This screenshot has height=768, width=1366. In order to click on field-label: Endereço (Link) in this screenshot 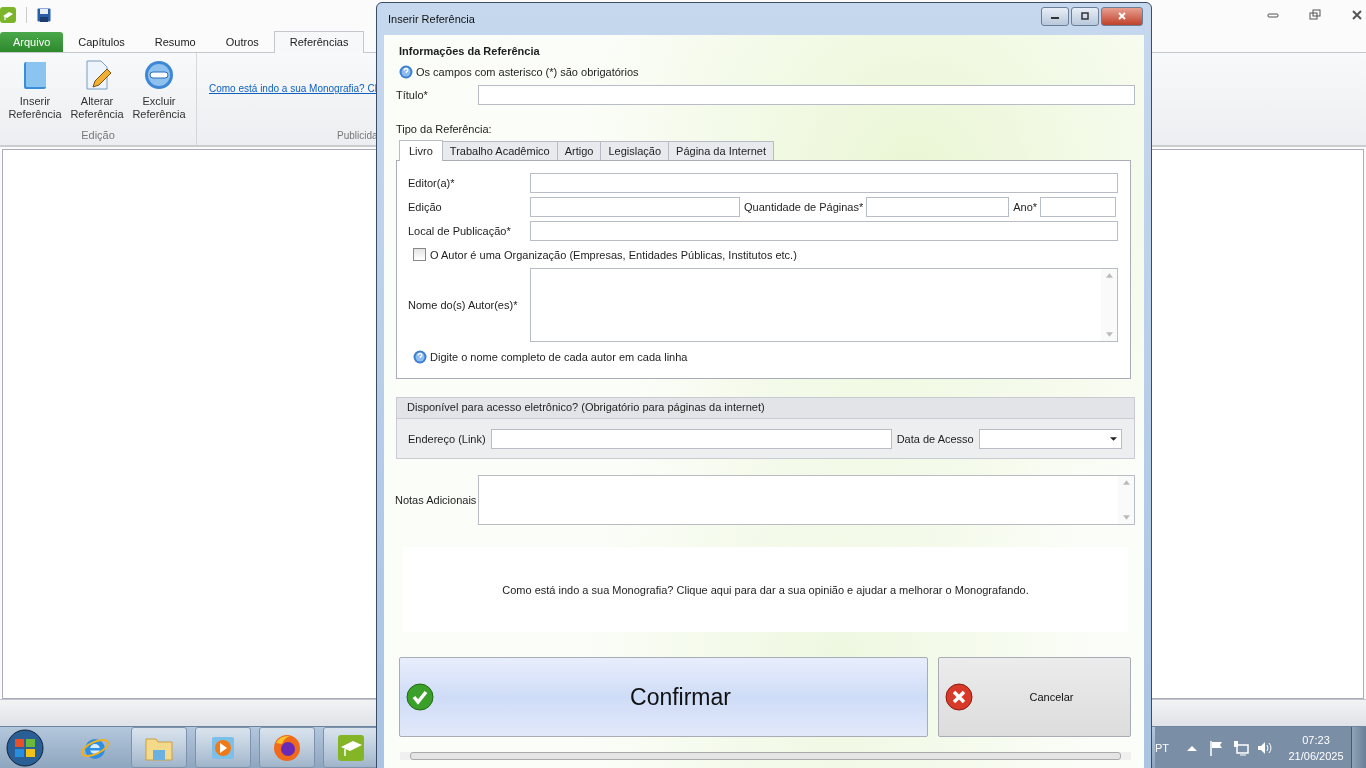, I will do `click(447, 439)`.